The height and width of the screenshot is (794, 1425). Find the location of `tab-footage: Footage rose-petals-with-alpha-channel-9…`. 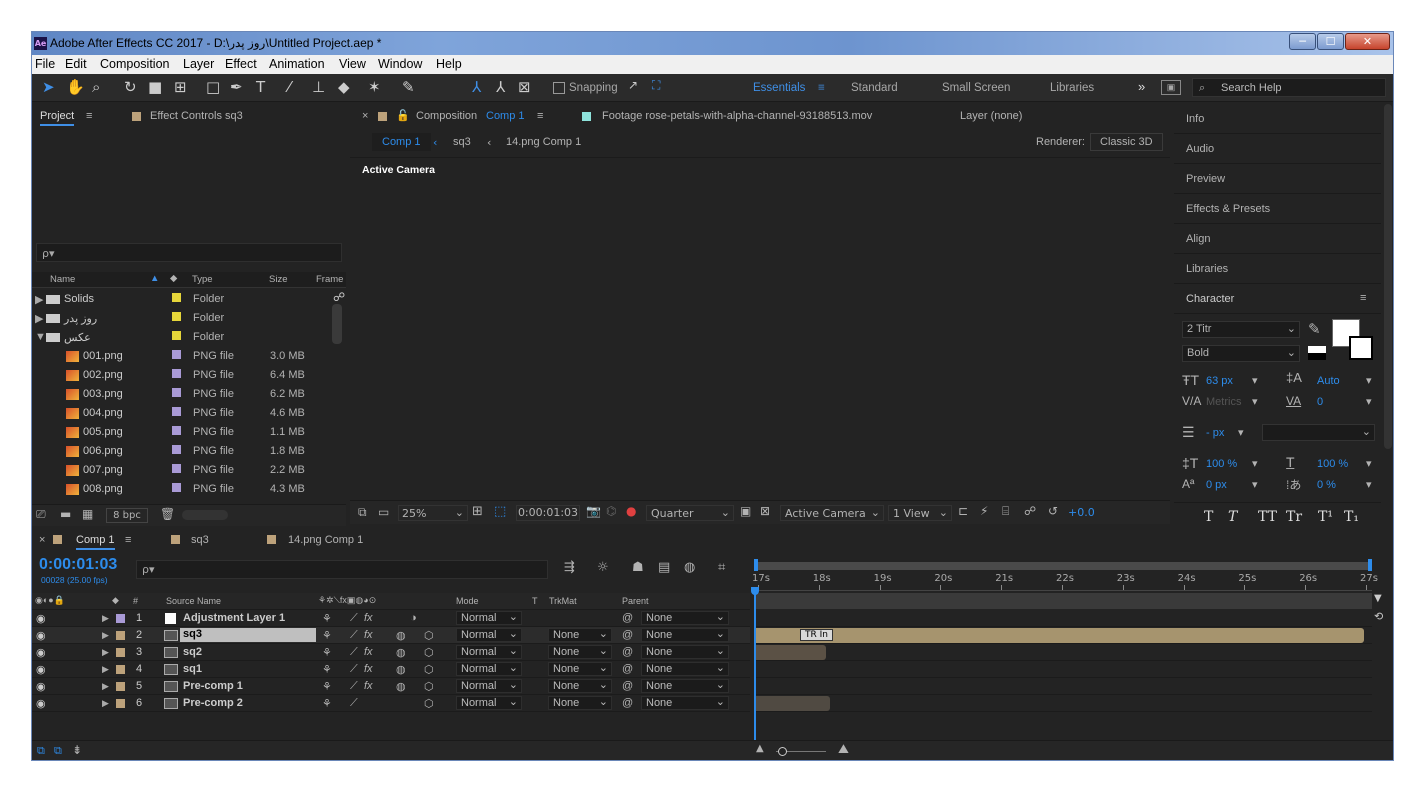

tab-footage: Footage rose-petals-with-alpha-channel-9… is located at coordinates (737, 116).